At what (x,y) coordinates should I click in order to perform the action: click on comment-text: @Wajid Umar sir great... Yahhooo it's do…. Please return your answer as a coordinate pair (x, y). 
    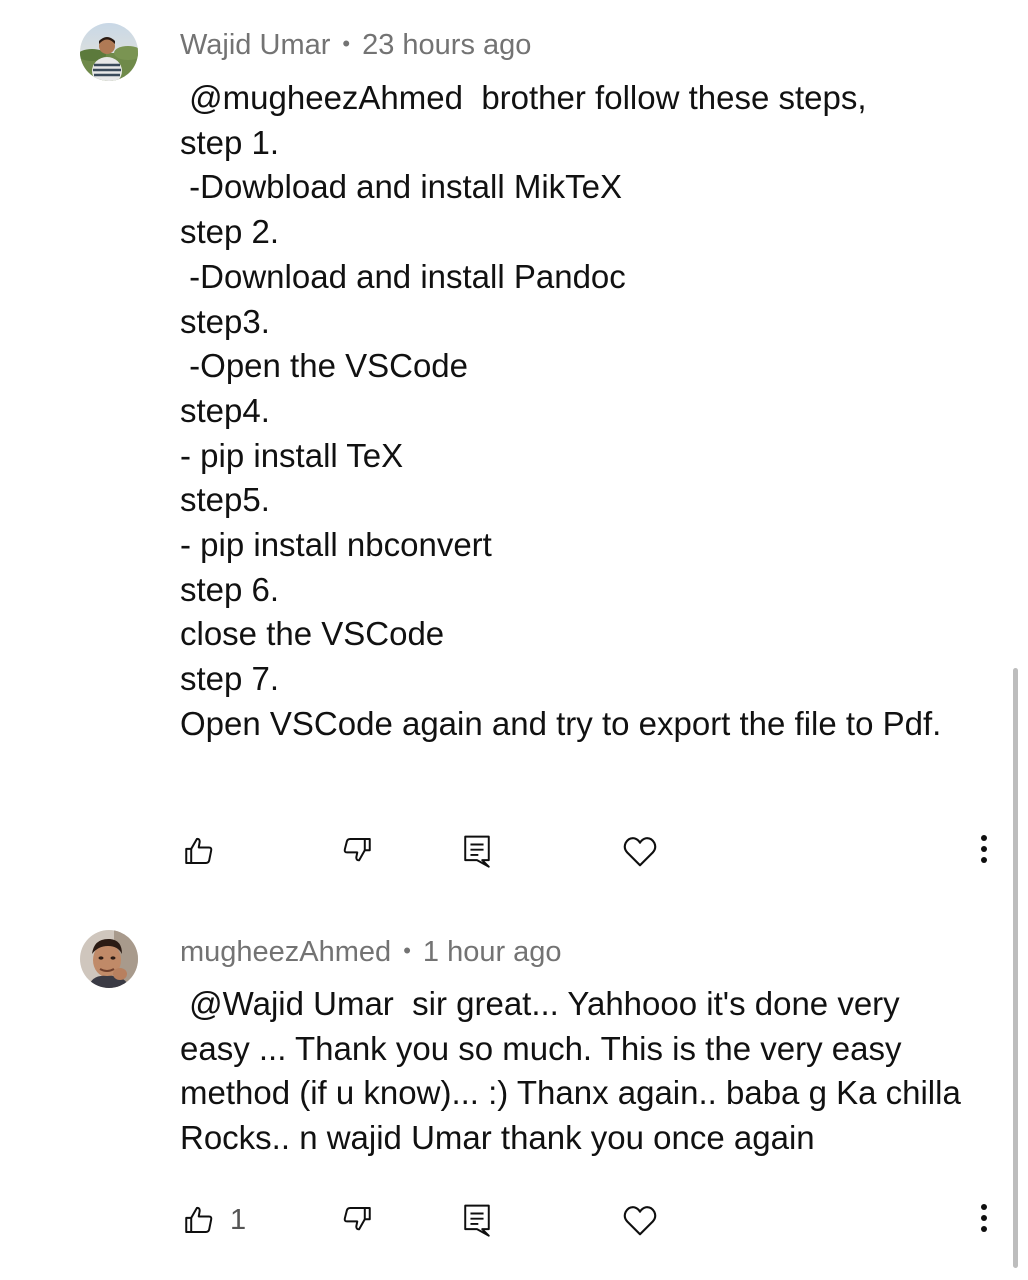
    Looking at the image, I should click on (575, 1071).